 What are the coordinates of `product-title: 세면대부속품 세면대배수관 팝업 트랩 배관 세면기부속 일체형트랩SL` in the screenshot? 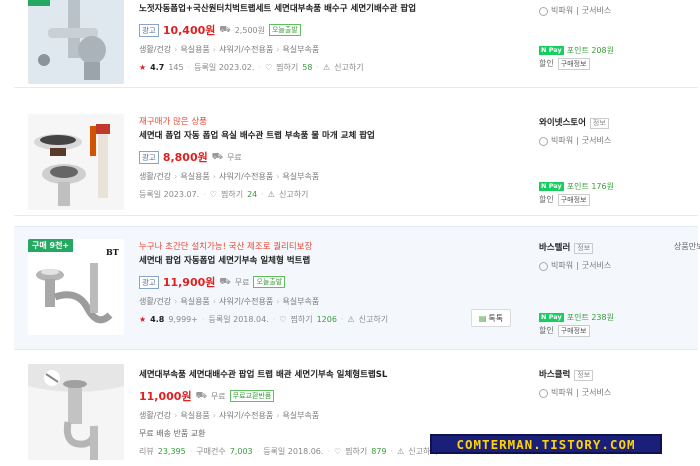 It's located at (329, 375).